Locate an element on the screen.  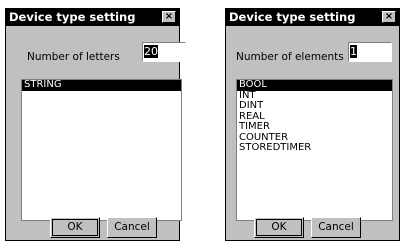
number-of-elements-value: 1 is located at coordinates (353, 51).